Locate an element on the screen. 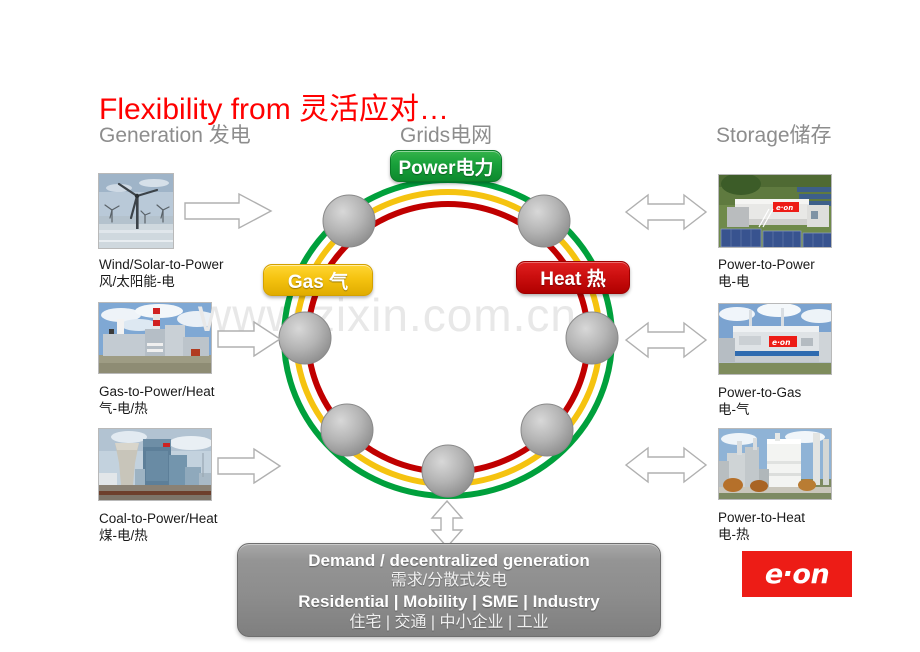  storage-caption-gas-cn: 电-气 is located at coordinates (734, 409).